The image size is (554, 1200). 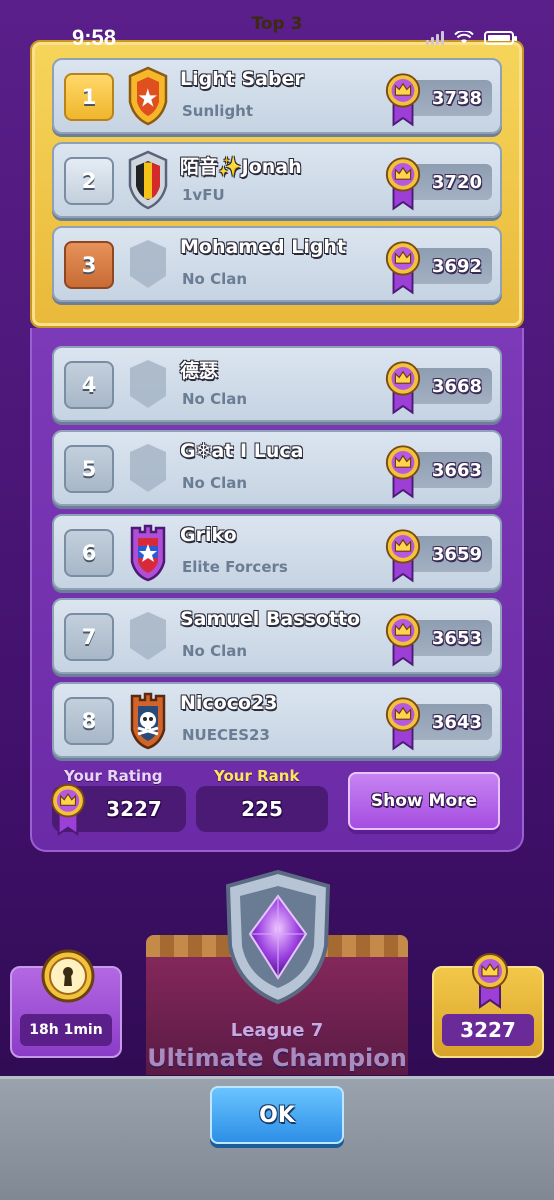 I want to click on leaderboard-row: 7 Samuel Bassotto No Clan 3653, so click(x=277, y=636).